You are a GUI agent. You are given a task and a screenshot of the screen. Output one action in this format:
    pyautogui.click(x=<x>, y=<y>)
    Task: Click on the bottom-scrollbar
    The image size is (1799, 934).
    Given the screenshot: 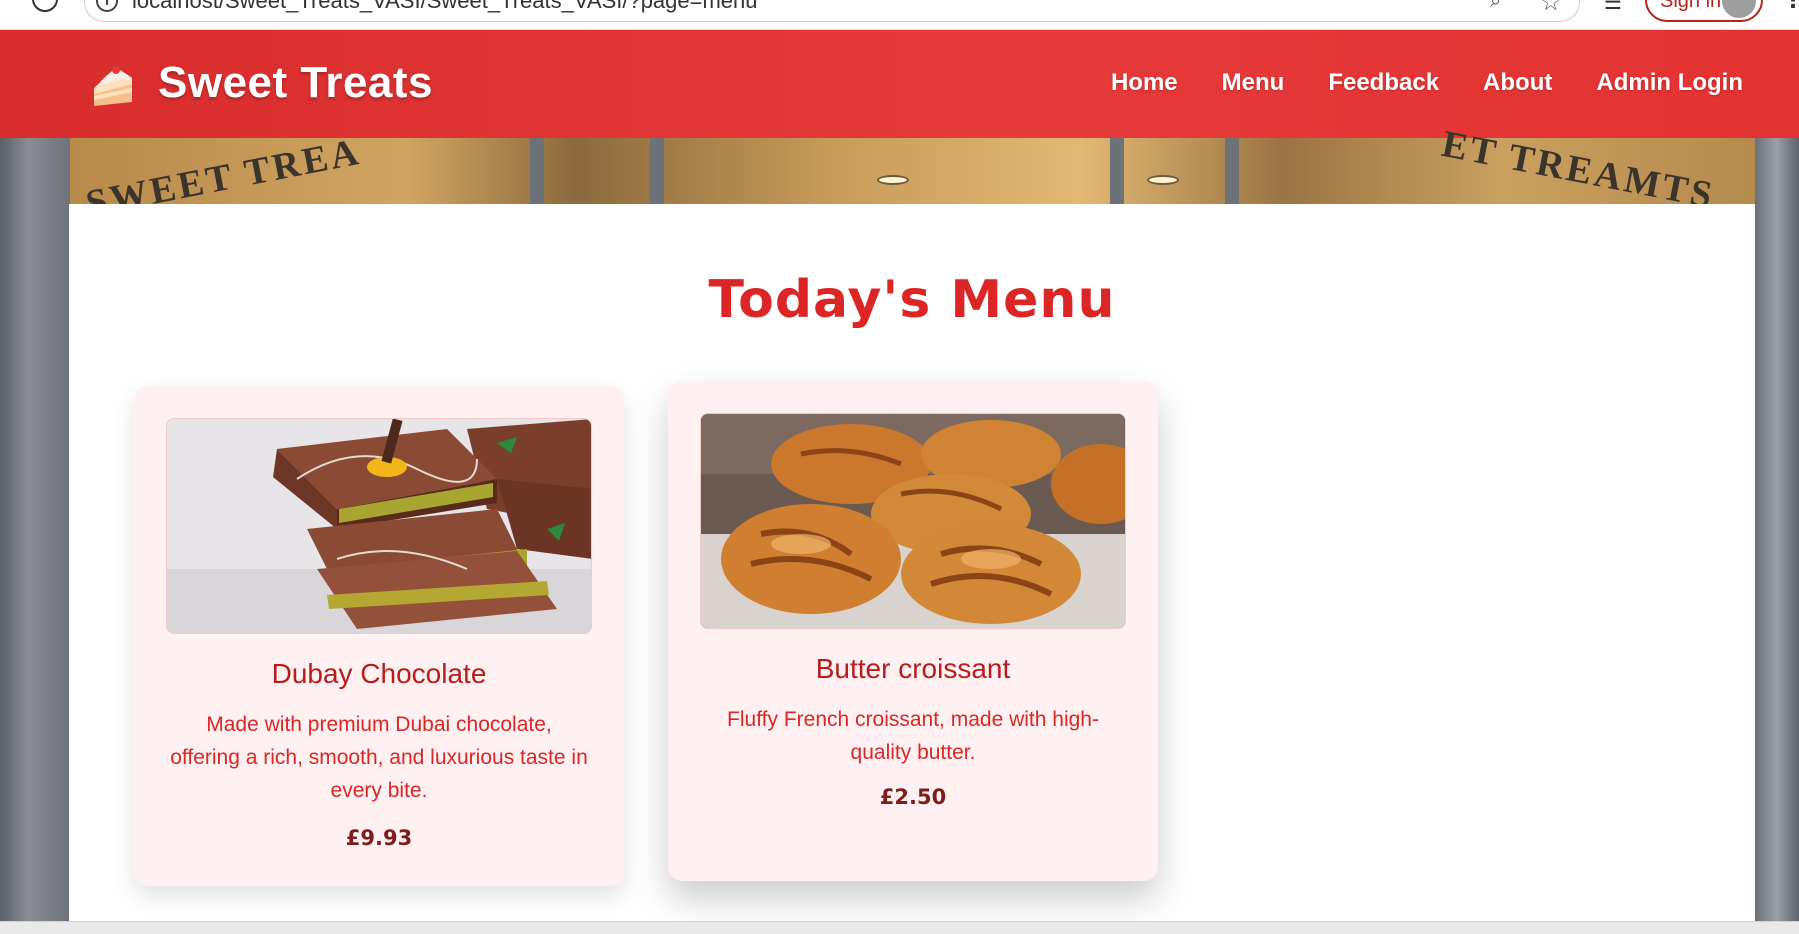 What is the action you would take?
    pyautogui.click(x=899, y=927)
    